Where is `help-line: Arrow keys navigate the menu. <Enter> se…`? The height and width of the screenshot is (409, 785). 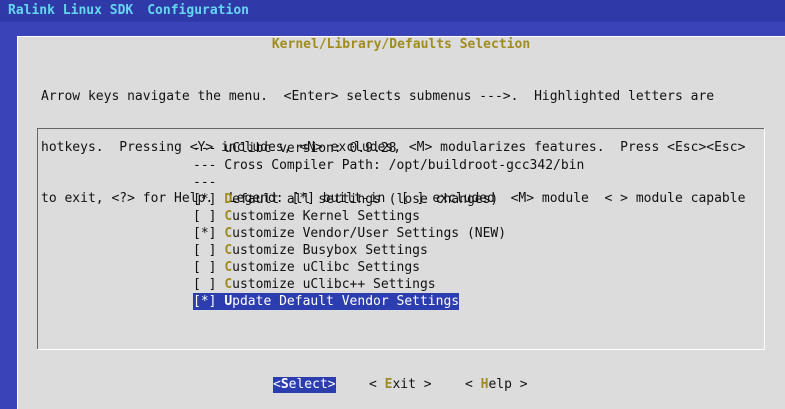
help-line: Arrow keys navigate the menu. <Enter> se… is located at coordinates (378, 96).